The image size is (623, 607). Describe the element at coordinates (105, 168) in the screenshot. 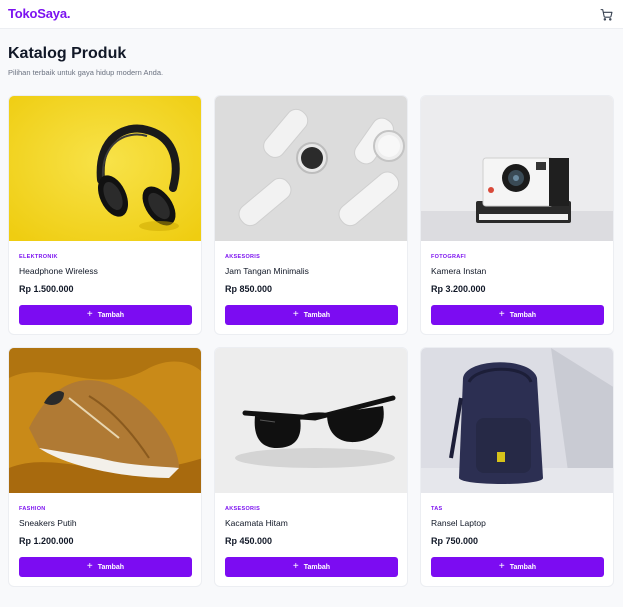

I see `headphone-image` at that location.